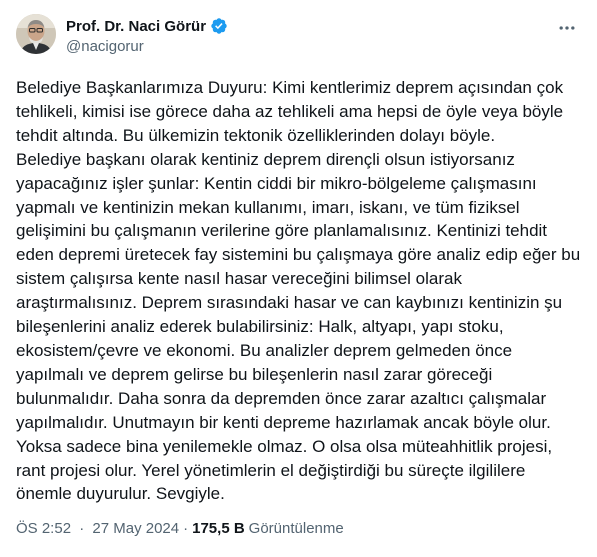 This screenshot has width=597, height=557. I want to click on tweet-date: 27 May 2024, so click(136, 528).